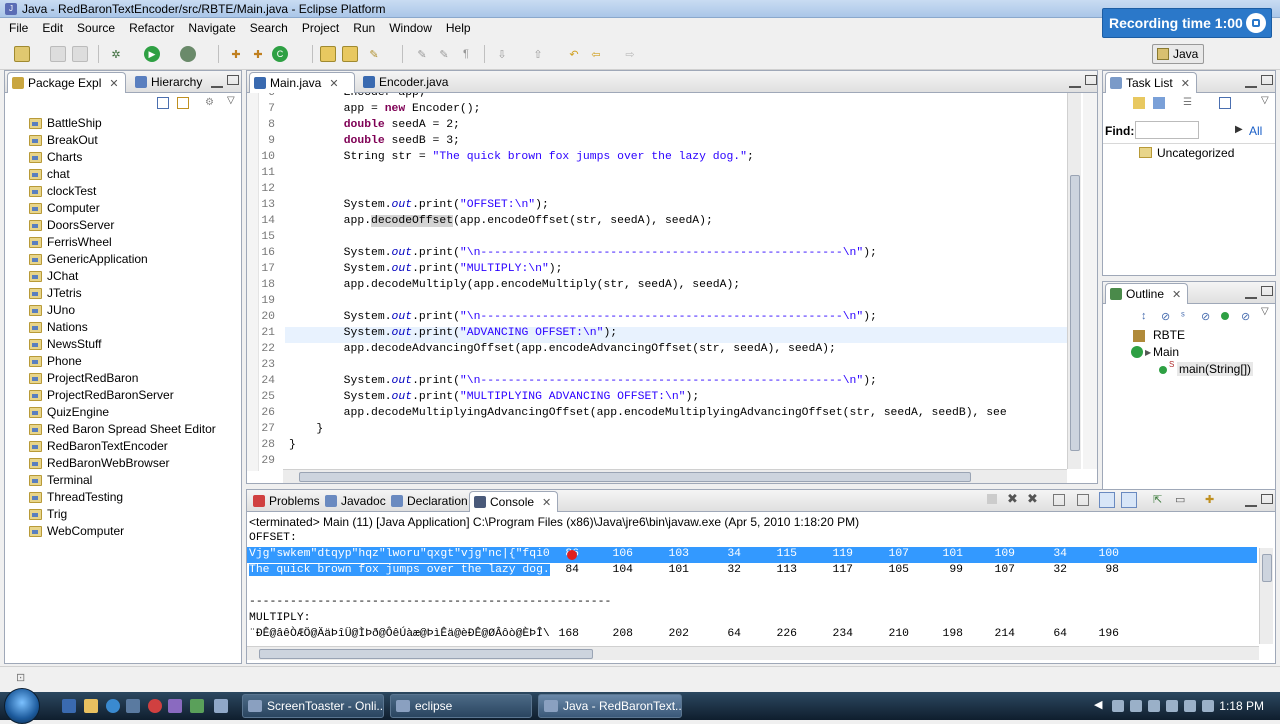 This screenshot has height=724, width=1280. What do you see at coordinates (122, 225) in the screenshot?
I see `project-item: DoorsServer` at bounding box center [122, 225].